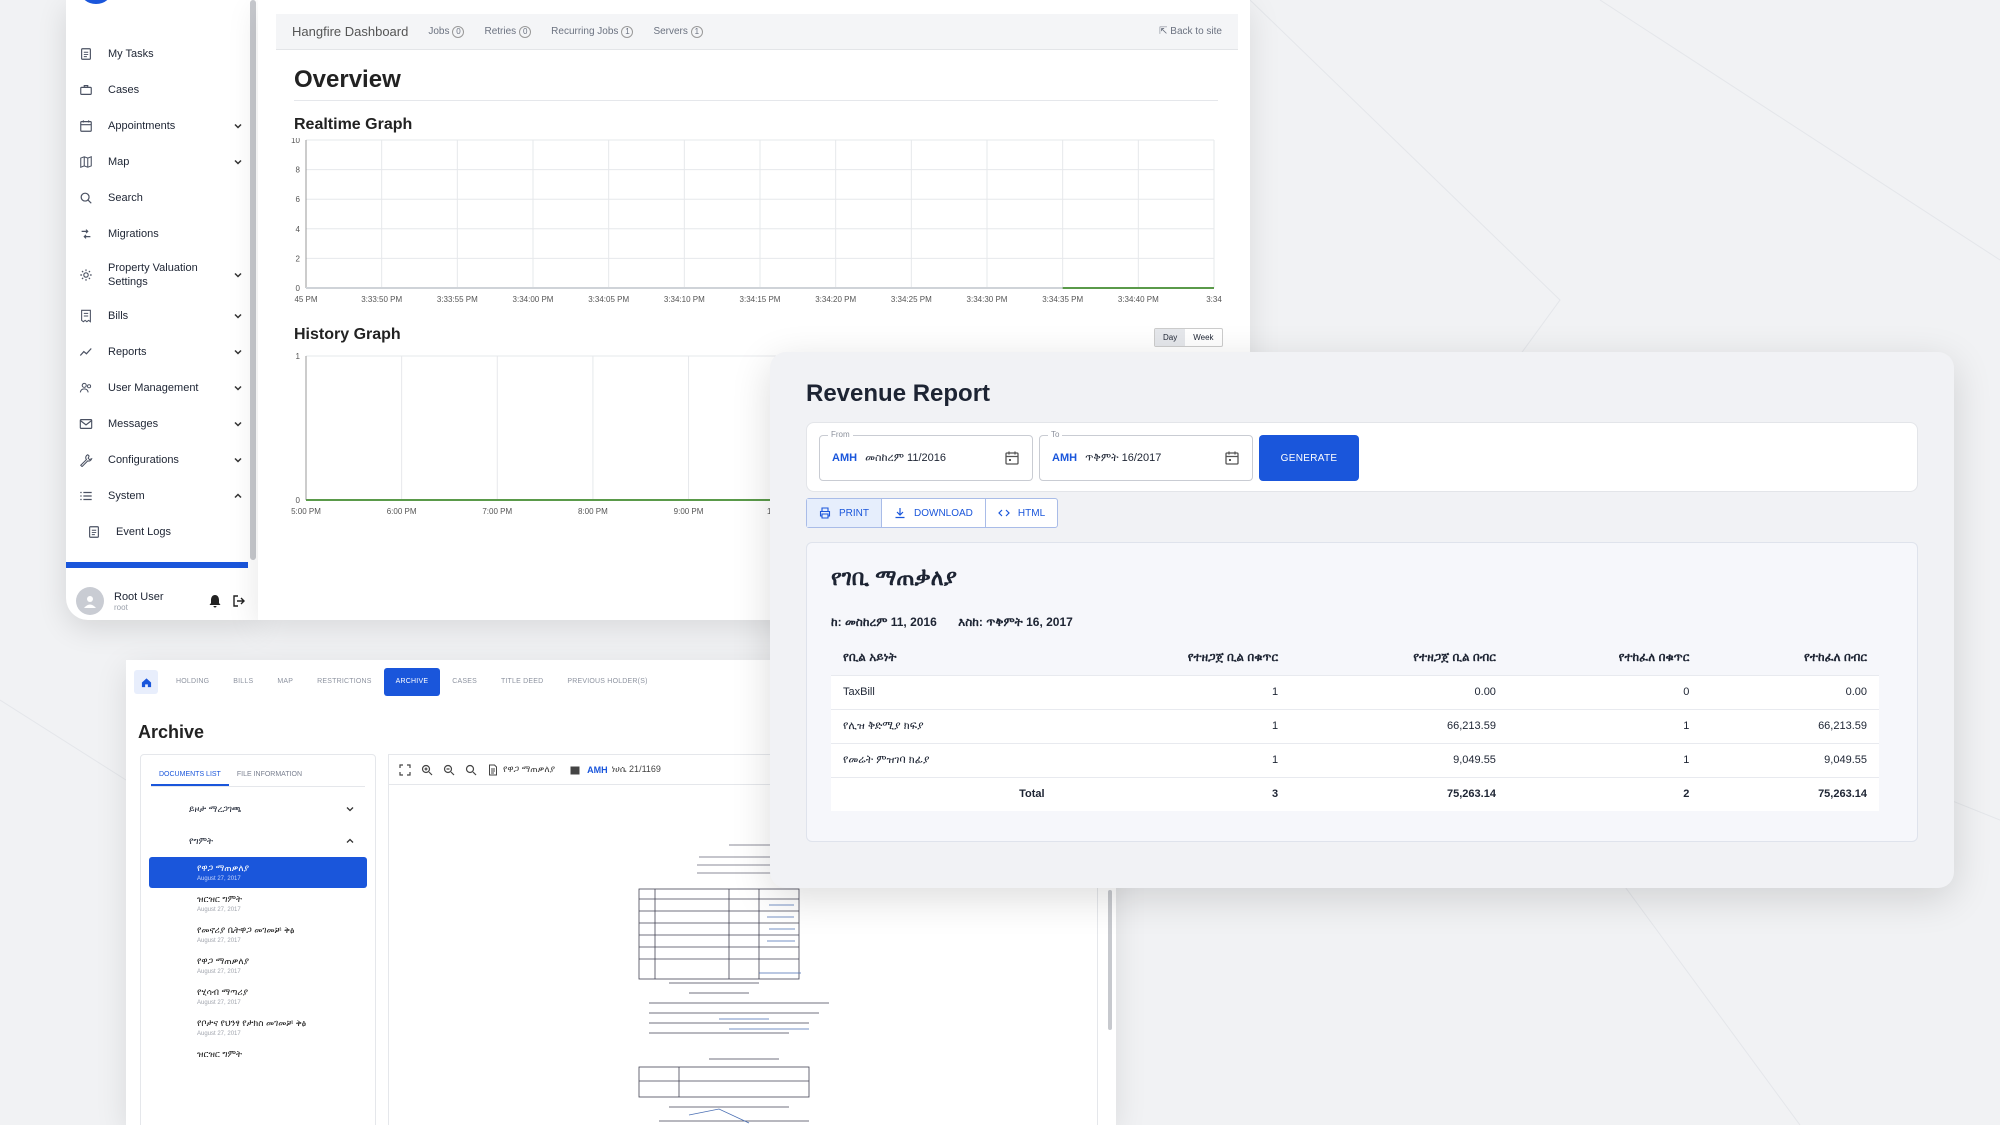  I want to click on home-button, so click(146, 682).